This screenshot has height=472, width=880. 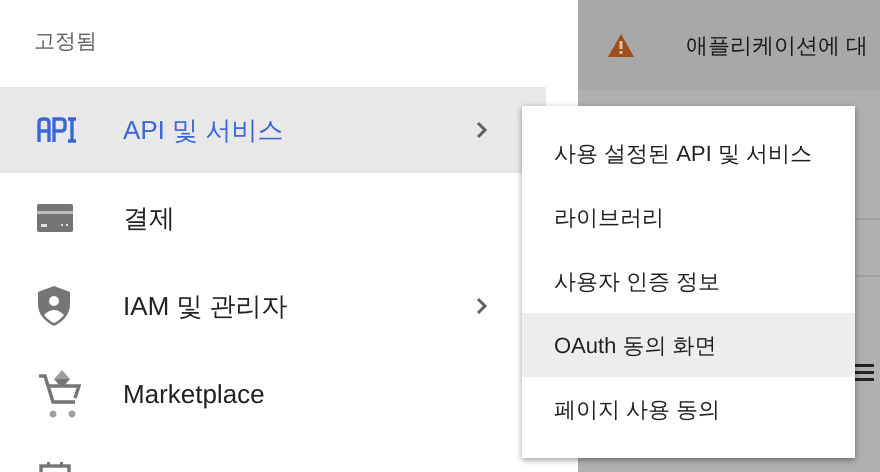 What do you see at coordinates (54, 306) in the screenshot?
I see `shield-person-icon` at bounding box center [54, 306].